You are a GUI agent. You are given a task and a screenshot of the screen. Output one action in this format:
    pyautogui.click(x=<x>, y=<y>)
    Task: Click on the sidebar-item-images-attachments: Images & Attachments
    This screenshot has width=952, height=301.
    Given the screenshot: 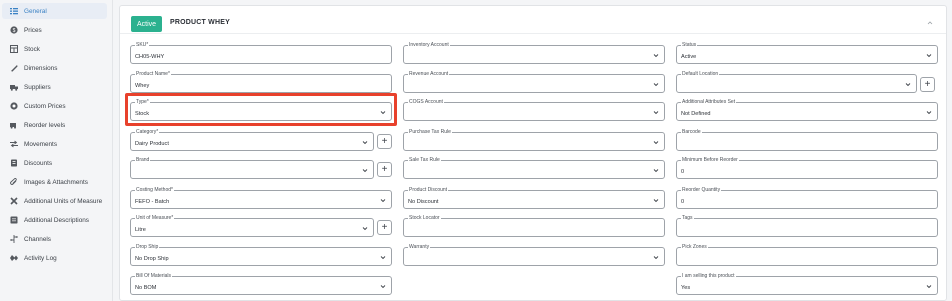 What is the action you would take?
    pyautogui.click(x=54, y=182)
    